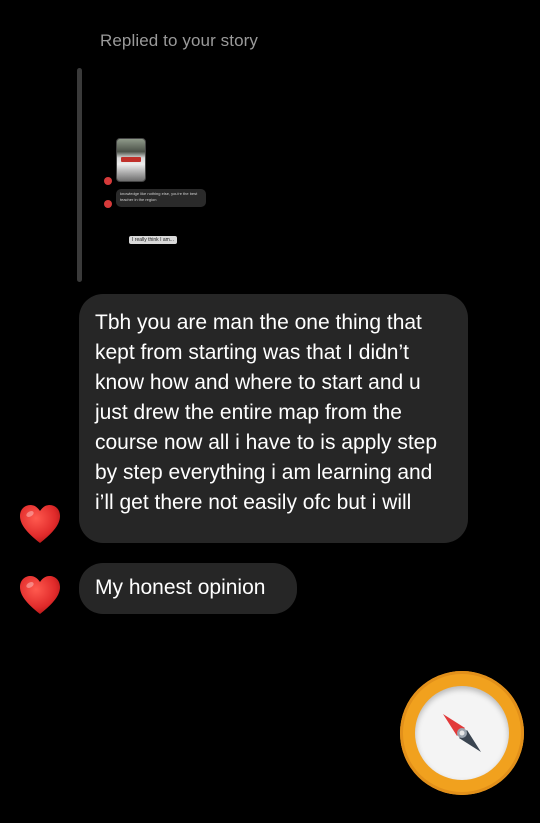 The width and height of the screenshot is (540, 823). I want to click on story-quote-bar, so click(79, 175).